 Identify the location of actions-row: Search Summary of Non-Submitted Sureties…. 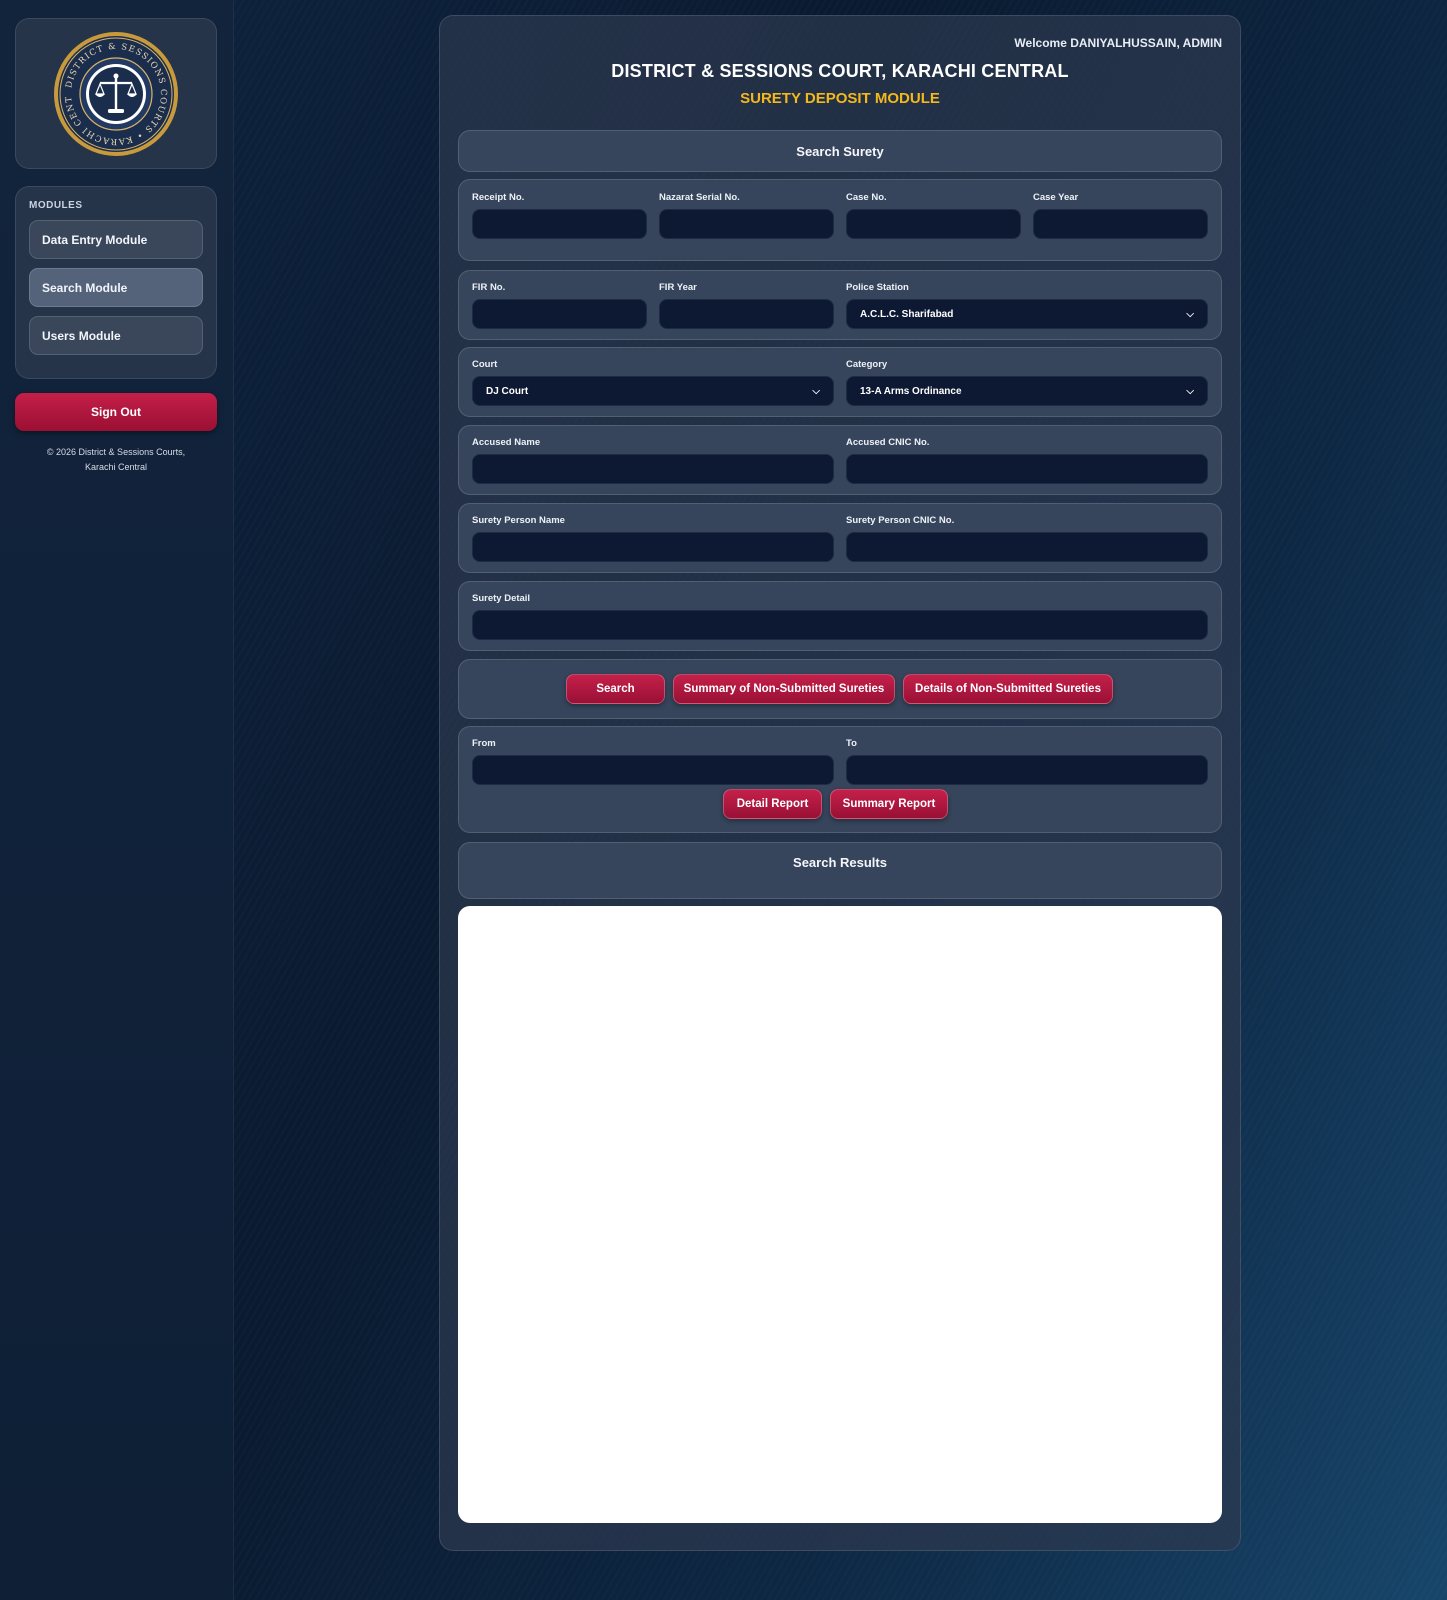
(840, 689).